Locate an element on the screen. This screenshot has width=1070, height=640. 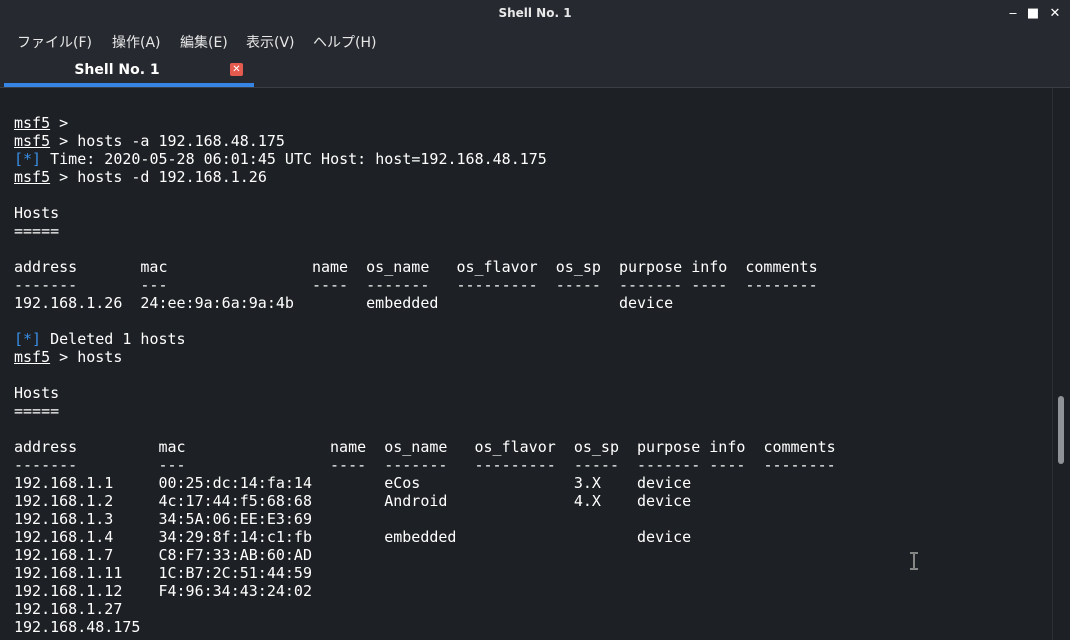
menu-action: 操作(A) is located at coordinates (136, 42).